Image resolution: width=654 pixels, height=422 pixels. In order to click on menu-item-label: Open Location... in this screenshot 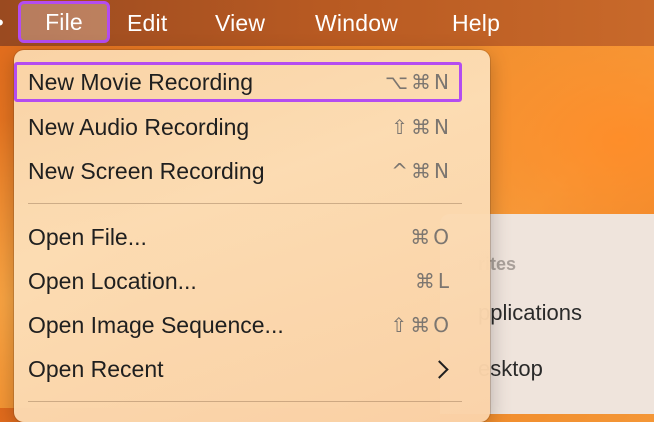, I will do `click(112, 280)`.